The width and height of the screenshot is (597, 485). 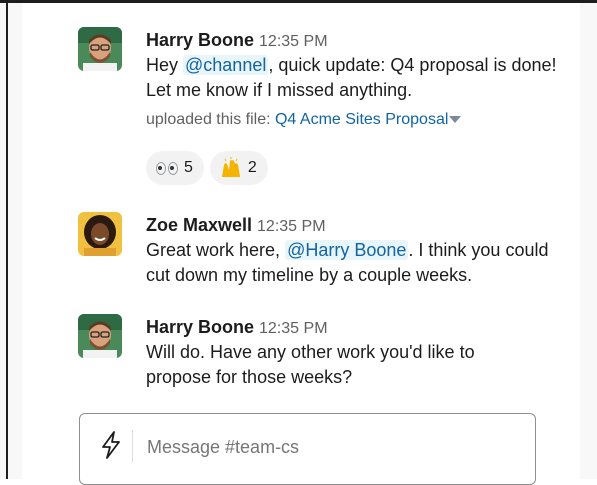 What do you see at coordinates (165, 65) in the screenshot?
I see `message-text-part: Hey` at bounding box center [165, 65].